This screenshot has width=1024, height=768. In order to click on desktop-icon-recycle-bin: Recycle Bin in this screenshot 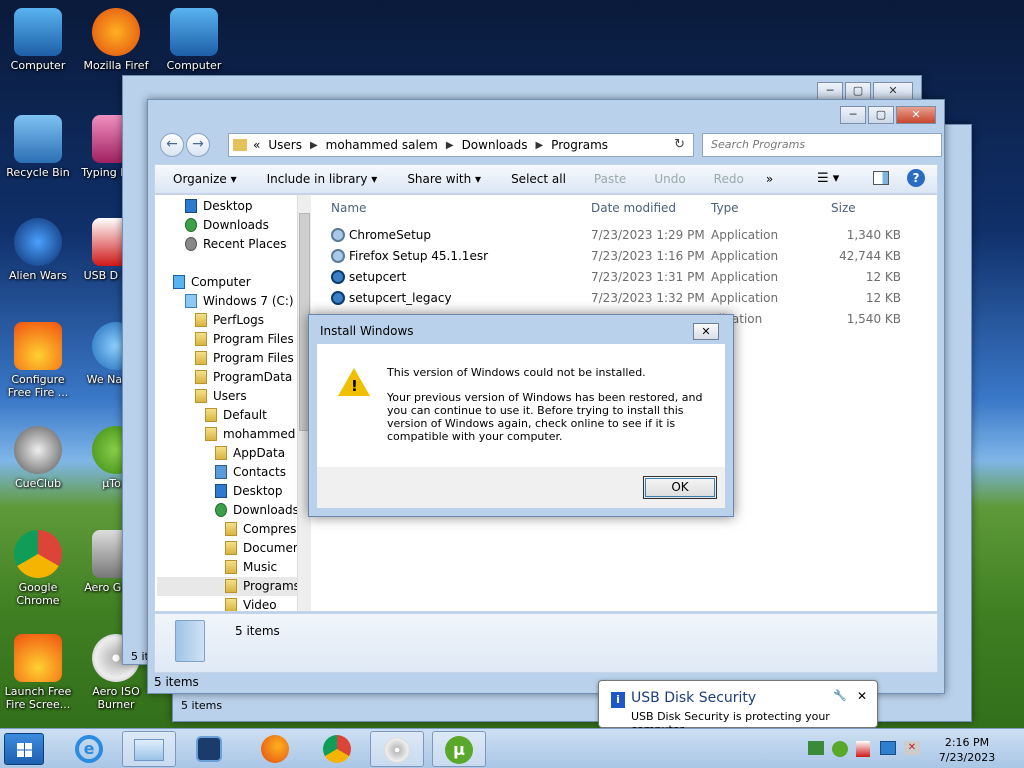, I will do `click(38, 147)`.